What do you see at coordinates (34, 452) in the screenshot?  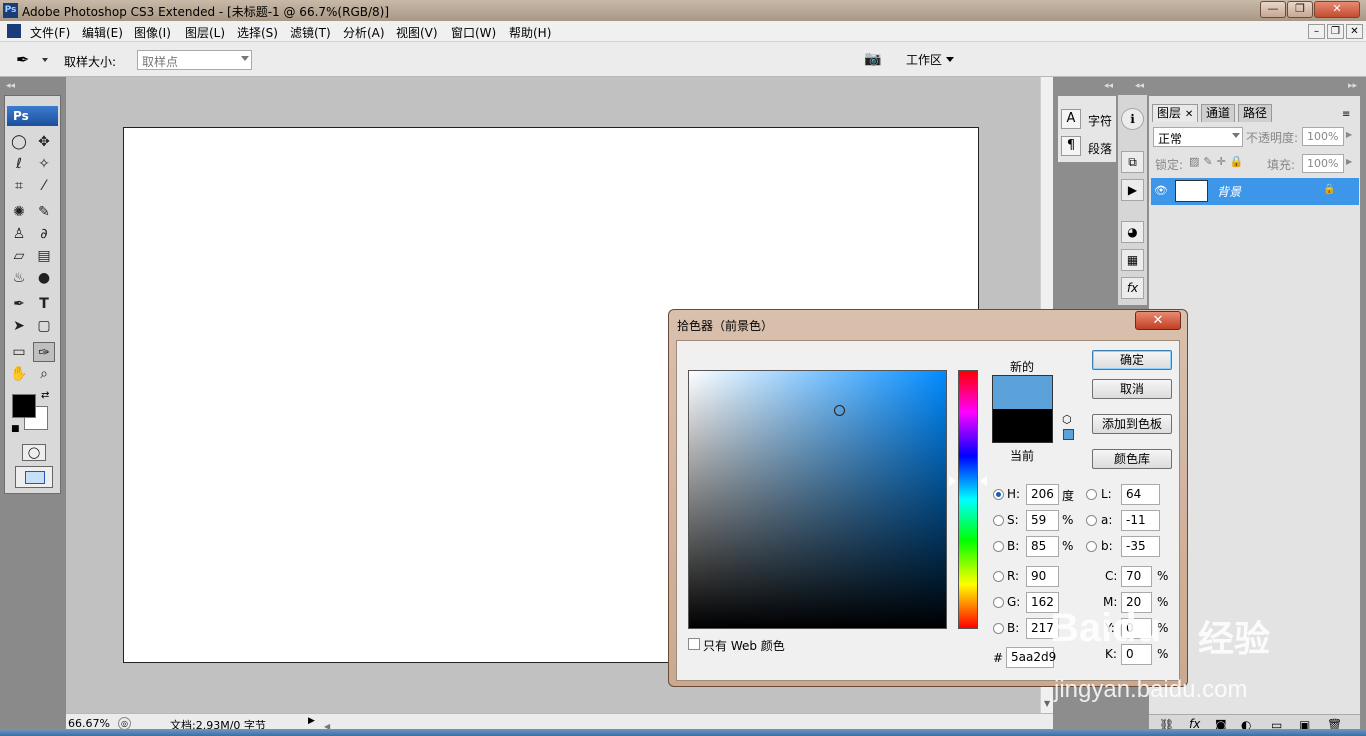 I see `quick-mask-icon: ◯` at bounding box center [34, 452].